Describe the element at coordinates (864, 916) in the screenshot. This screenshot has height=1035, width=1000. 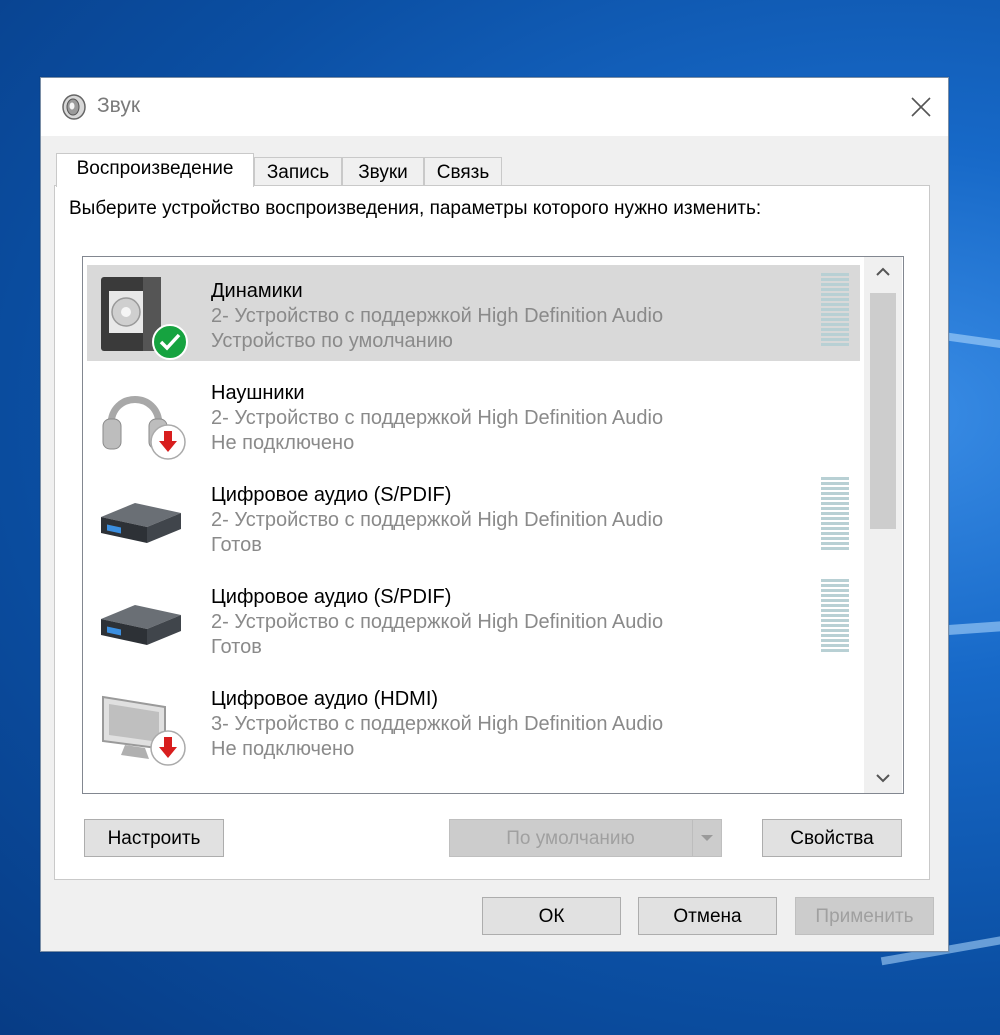
I see `apply-button: Применить` at that location.